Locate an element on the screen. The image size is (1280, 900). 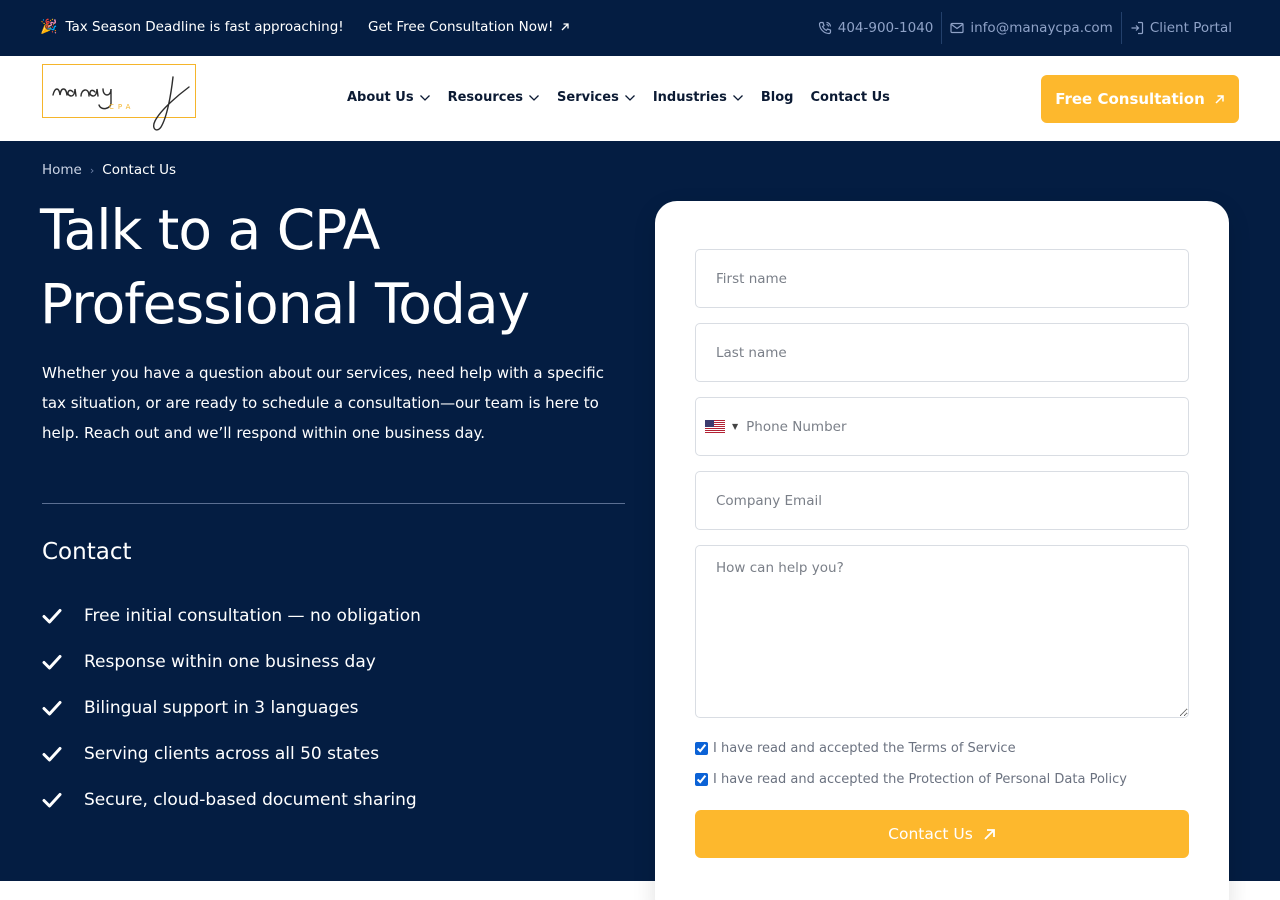
nav-industries: Industries is located at coordinates (698, 97).